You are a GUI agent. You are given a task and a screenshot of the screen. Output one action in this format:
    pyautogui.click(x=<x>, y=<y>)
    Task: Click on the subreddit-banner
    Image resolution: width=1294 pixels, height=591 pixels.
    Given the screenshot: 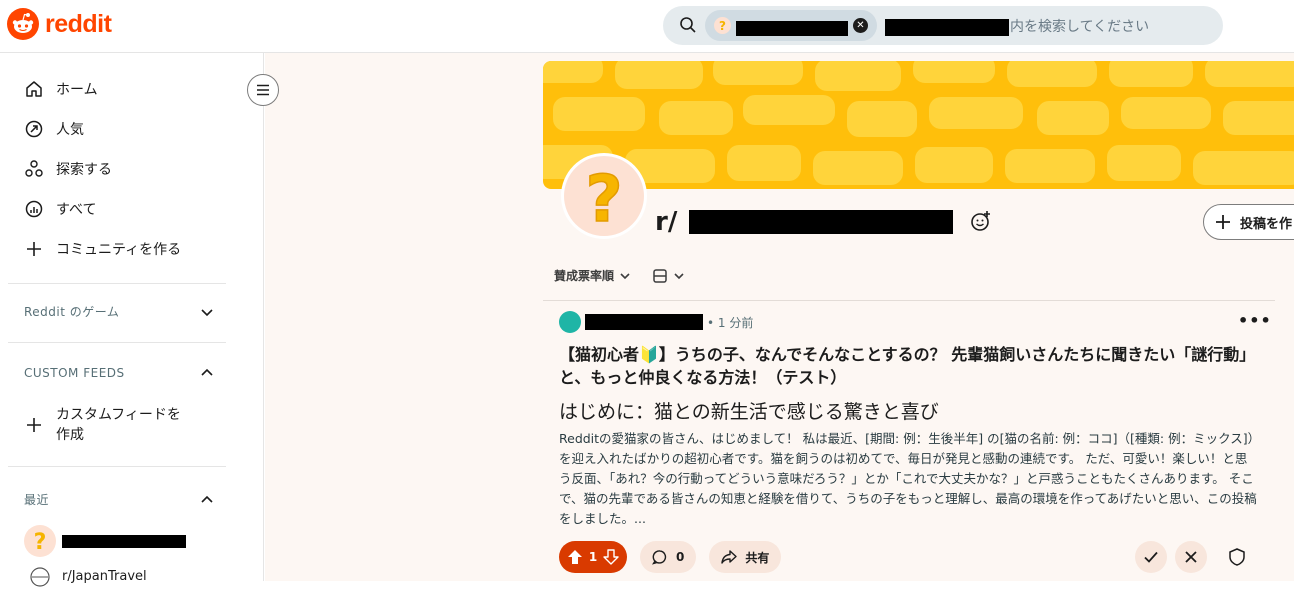 What is the action you would take?
    pyautogui.click(x=918, y=125)
    